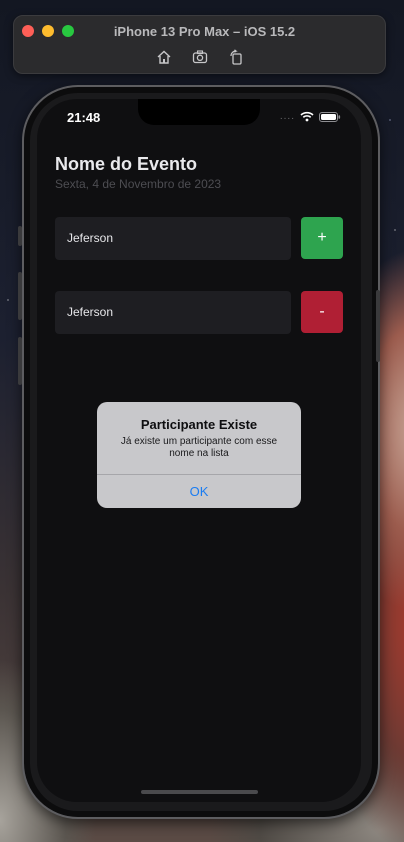  What do you see at coordinates (236, 57) in the screenshot?
I see `rotate-icon` at bounding box center [236, 57].